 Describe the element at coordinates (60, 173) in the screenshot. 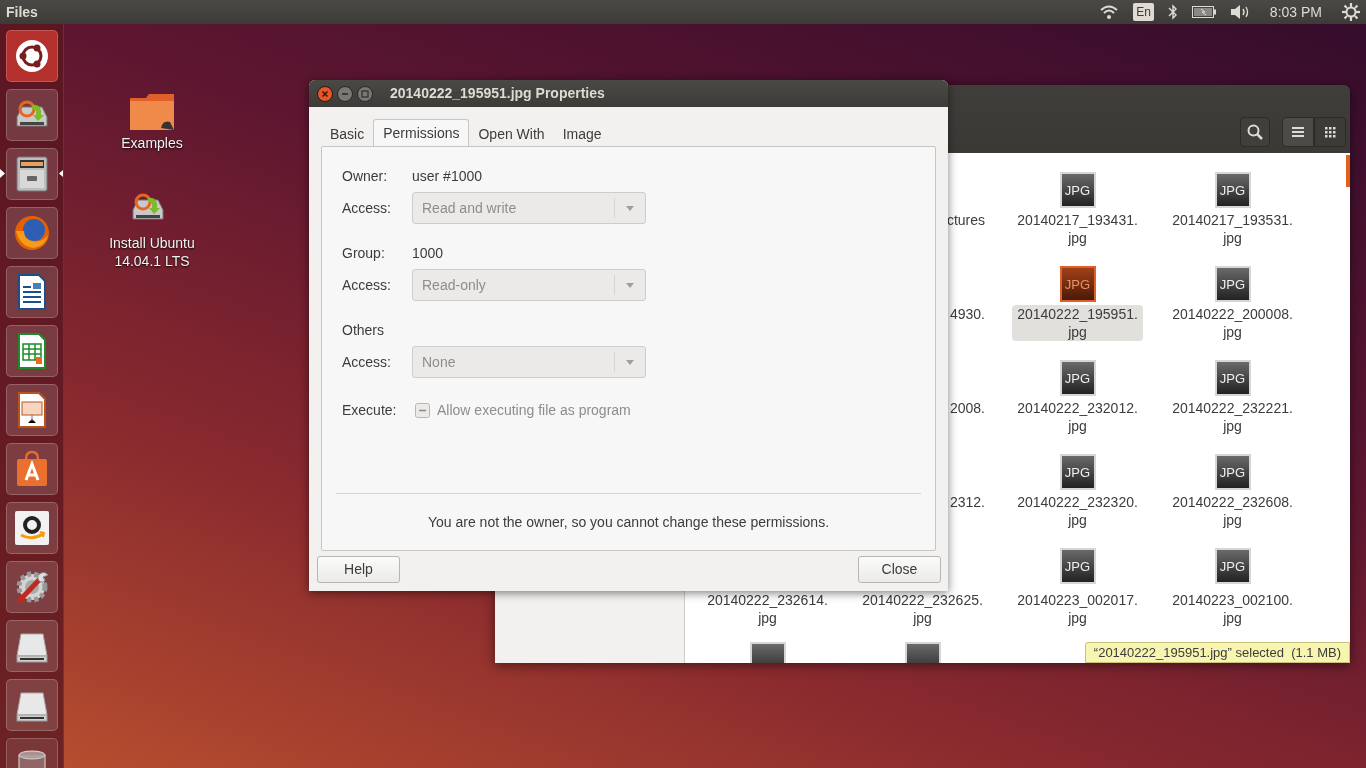

I see `active-arrow-icon` at that location.